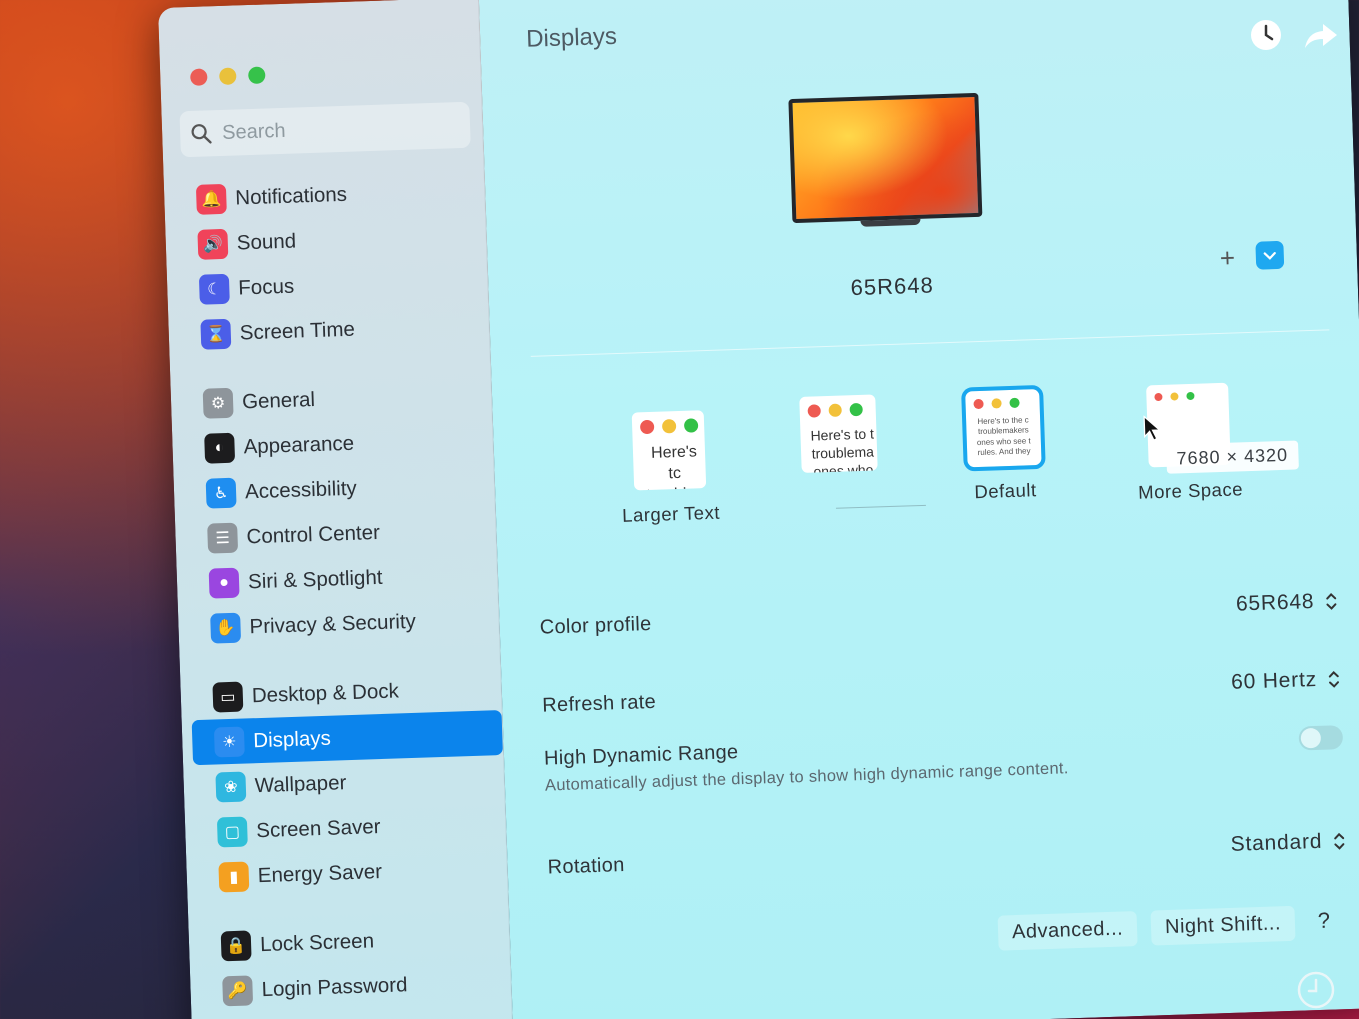 This screenshot has height=1019, width=1359. I want to click on sidebar-item-label: Control Center, so click(313, 534).